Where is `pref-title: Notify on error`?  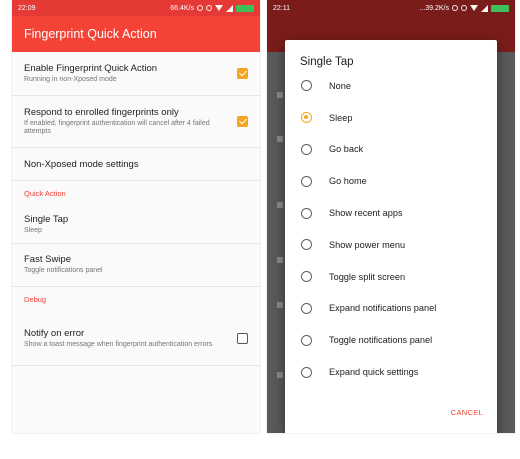
pref-title: Notify on error is located at coordinates (54, 333).